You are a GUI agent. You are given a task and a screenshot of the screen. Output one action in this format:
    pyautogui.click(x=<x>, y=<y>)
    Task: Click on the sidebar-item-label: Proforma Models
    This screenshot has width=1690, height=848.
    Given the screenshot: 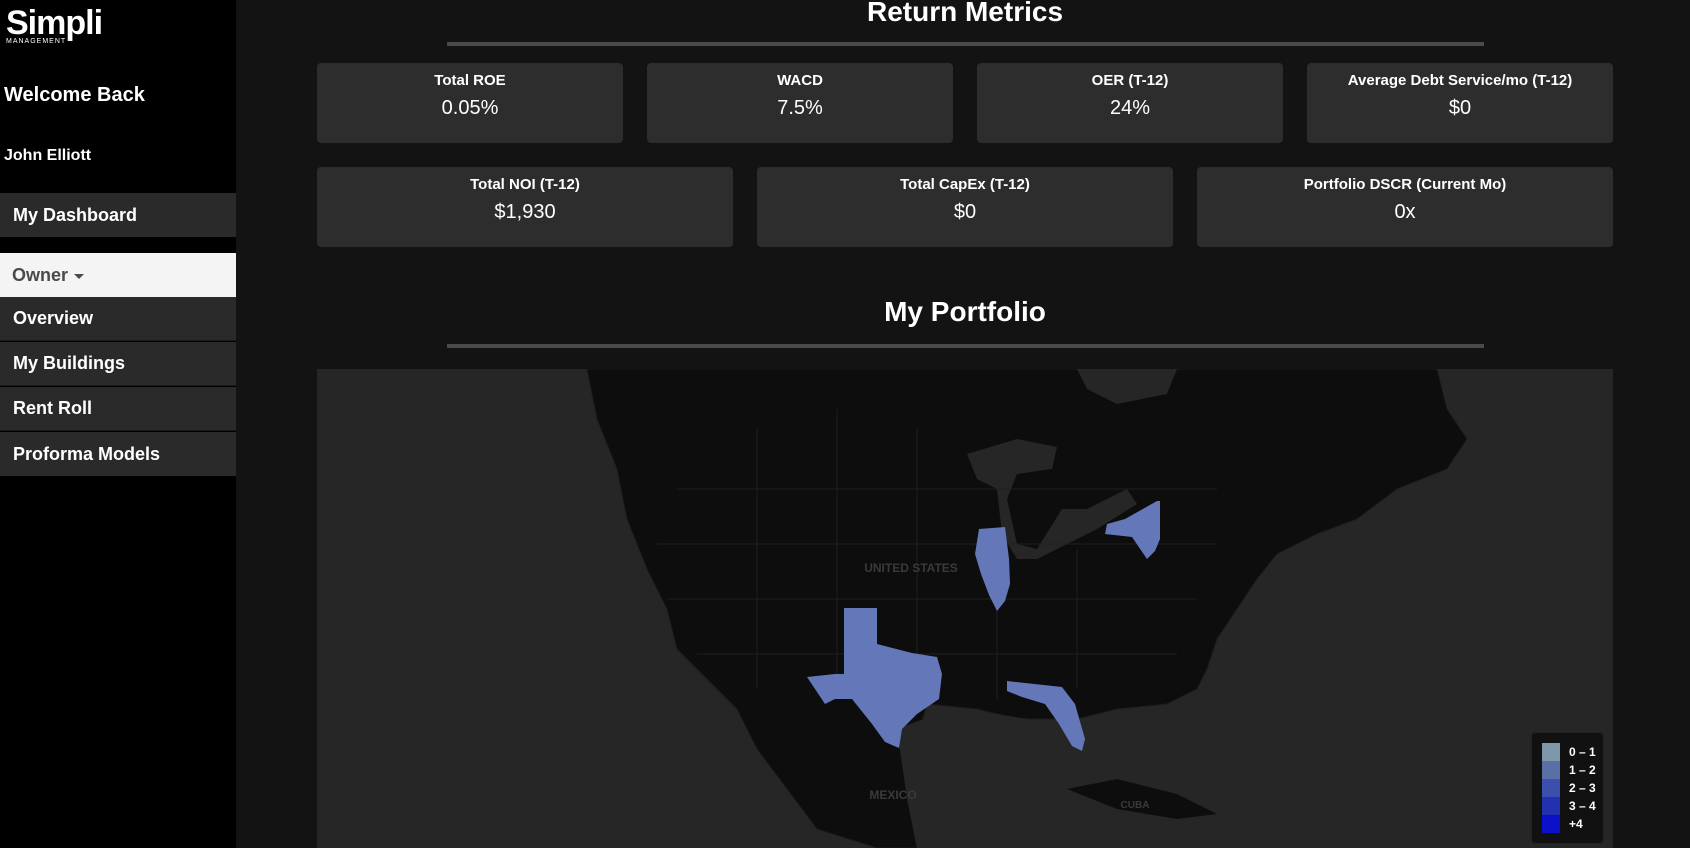 What is the action you would take?
    pyautogui.click(x=87, y=453)
    